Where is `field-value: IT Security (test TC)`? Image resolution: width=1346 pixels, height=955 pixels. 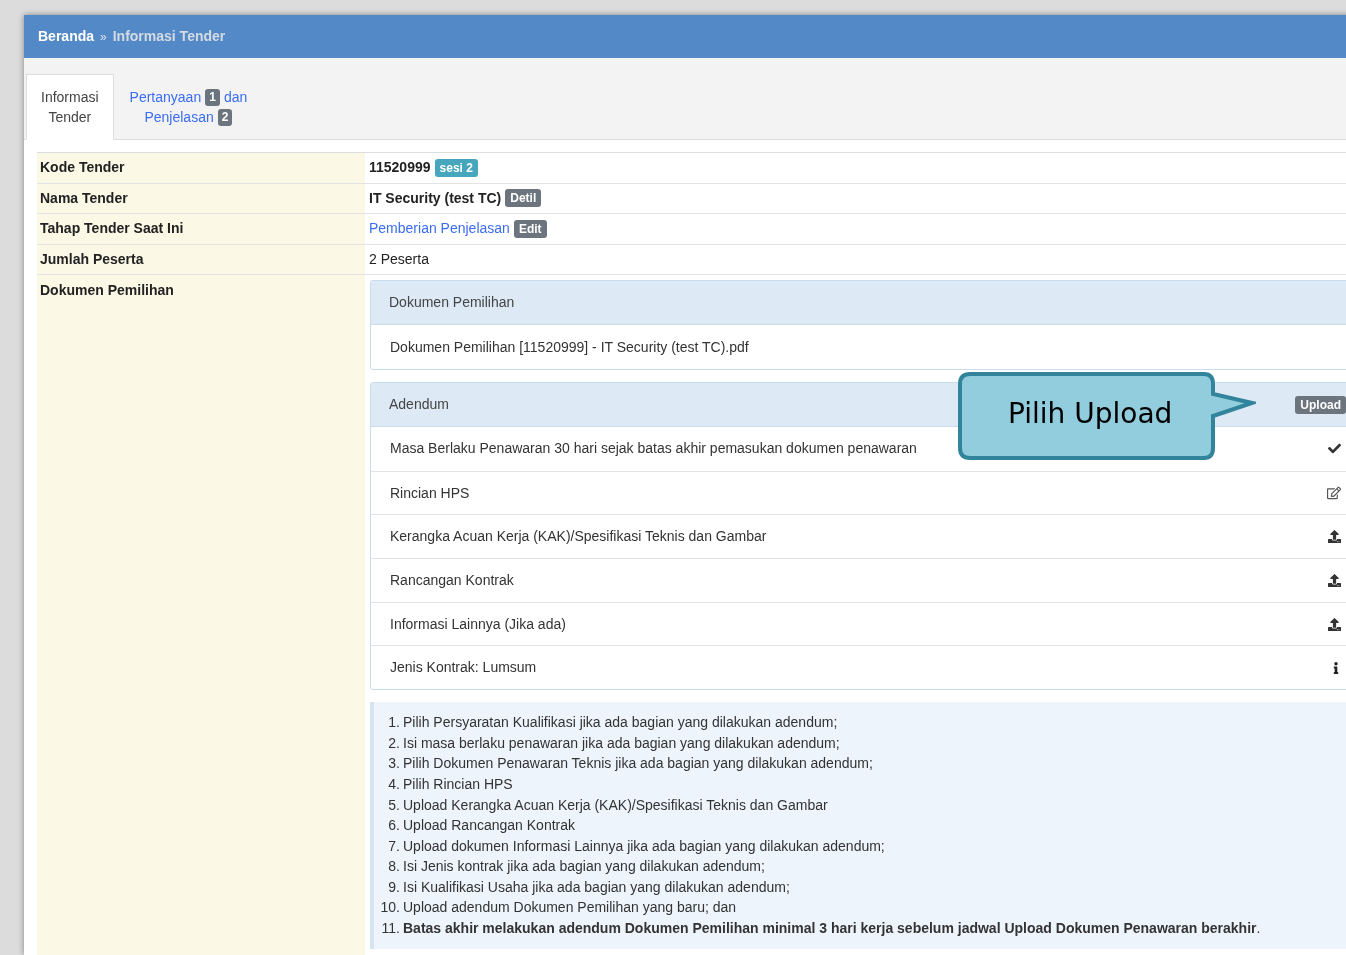 field-value: IT Security (test TC) is located at coordinates (435, 198).